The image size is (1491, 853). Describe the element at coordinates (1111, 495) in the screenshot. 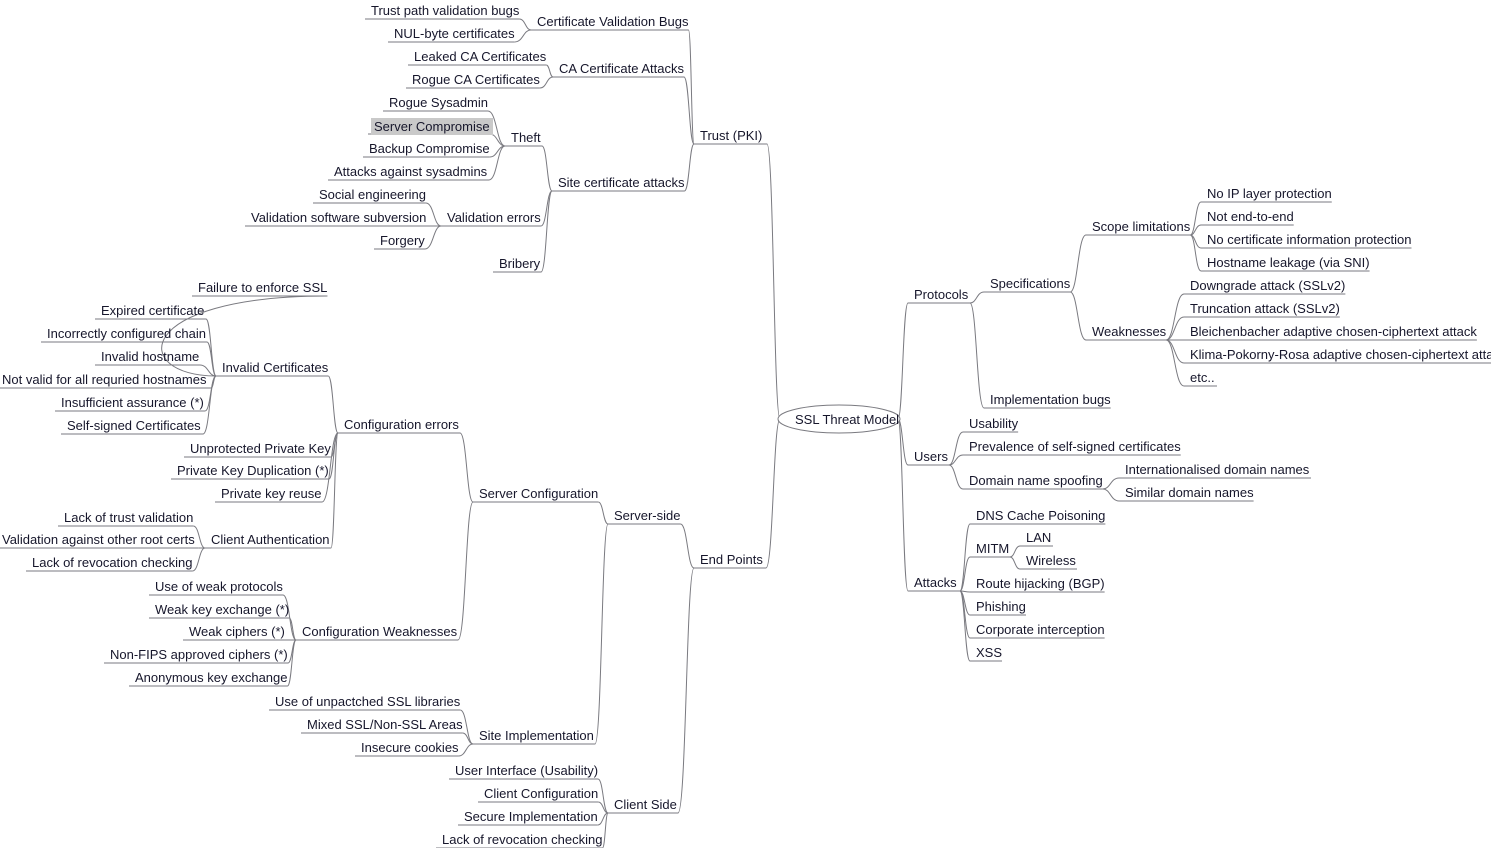

I see `edge-domain-name-spoofing-to-similar-domain-names` at that location.